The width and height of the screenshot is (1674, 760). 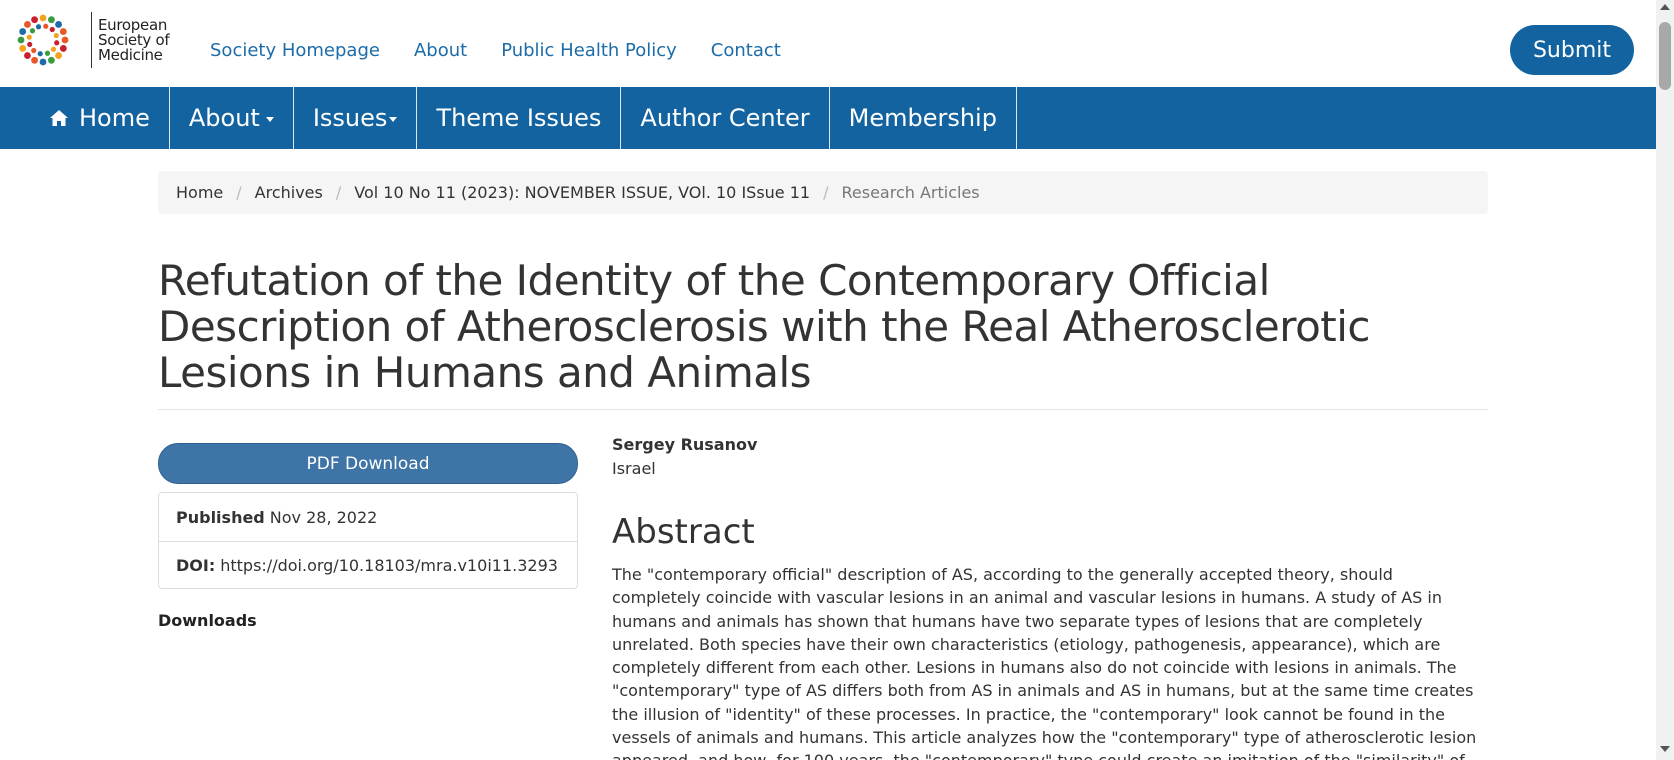 What do you see at coordinates (440, 50) in the screenshot?
I see `link-about: About` at bounding box center [440, 50].